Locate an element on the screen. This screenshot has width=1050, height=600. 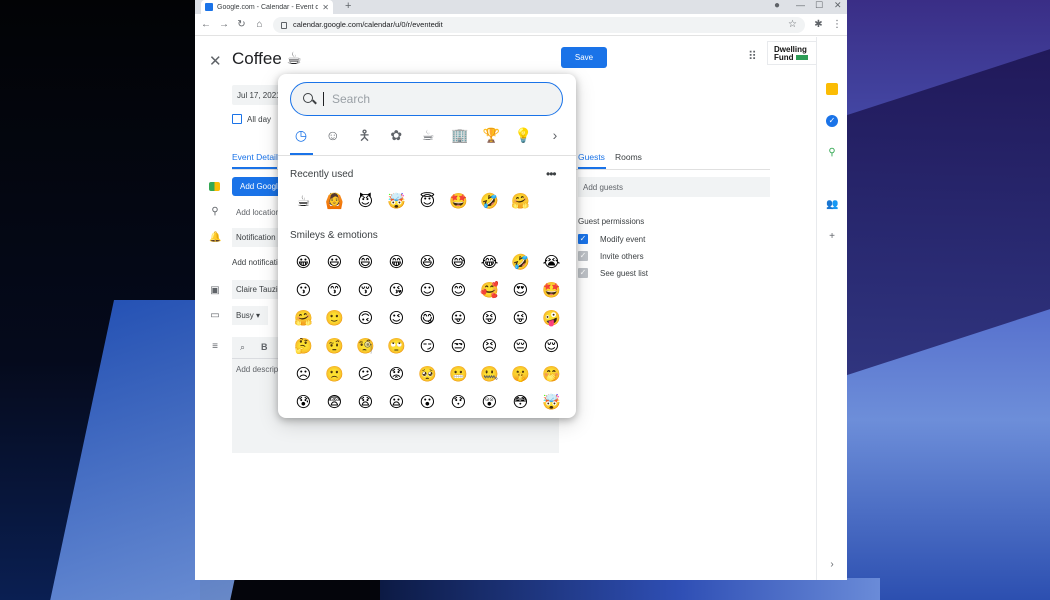
emoji: 😄 is located at coordinates (365, 262).